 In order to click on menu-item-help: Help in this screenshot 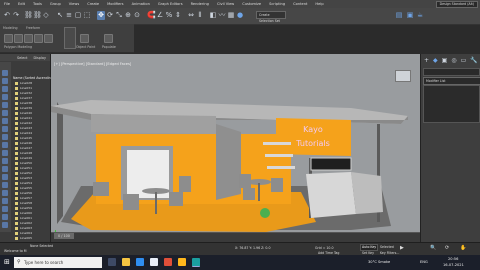, I will do `click(319, 4)`.